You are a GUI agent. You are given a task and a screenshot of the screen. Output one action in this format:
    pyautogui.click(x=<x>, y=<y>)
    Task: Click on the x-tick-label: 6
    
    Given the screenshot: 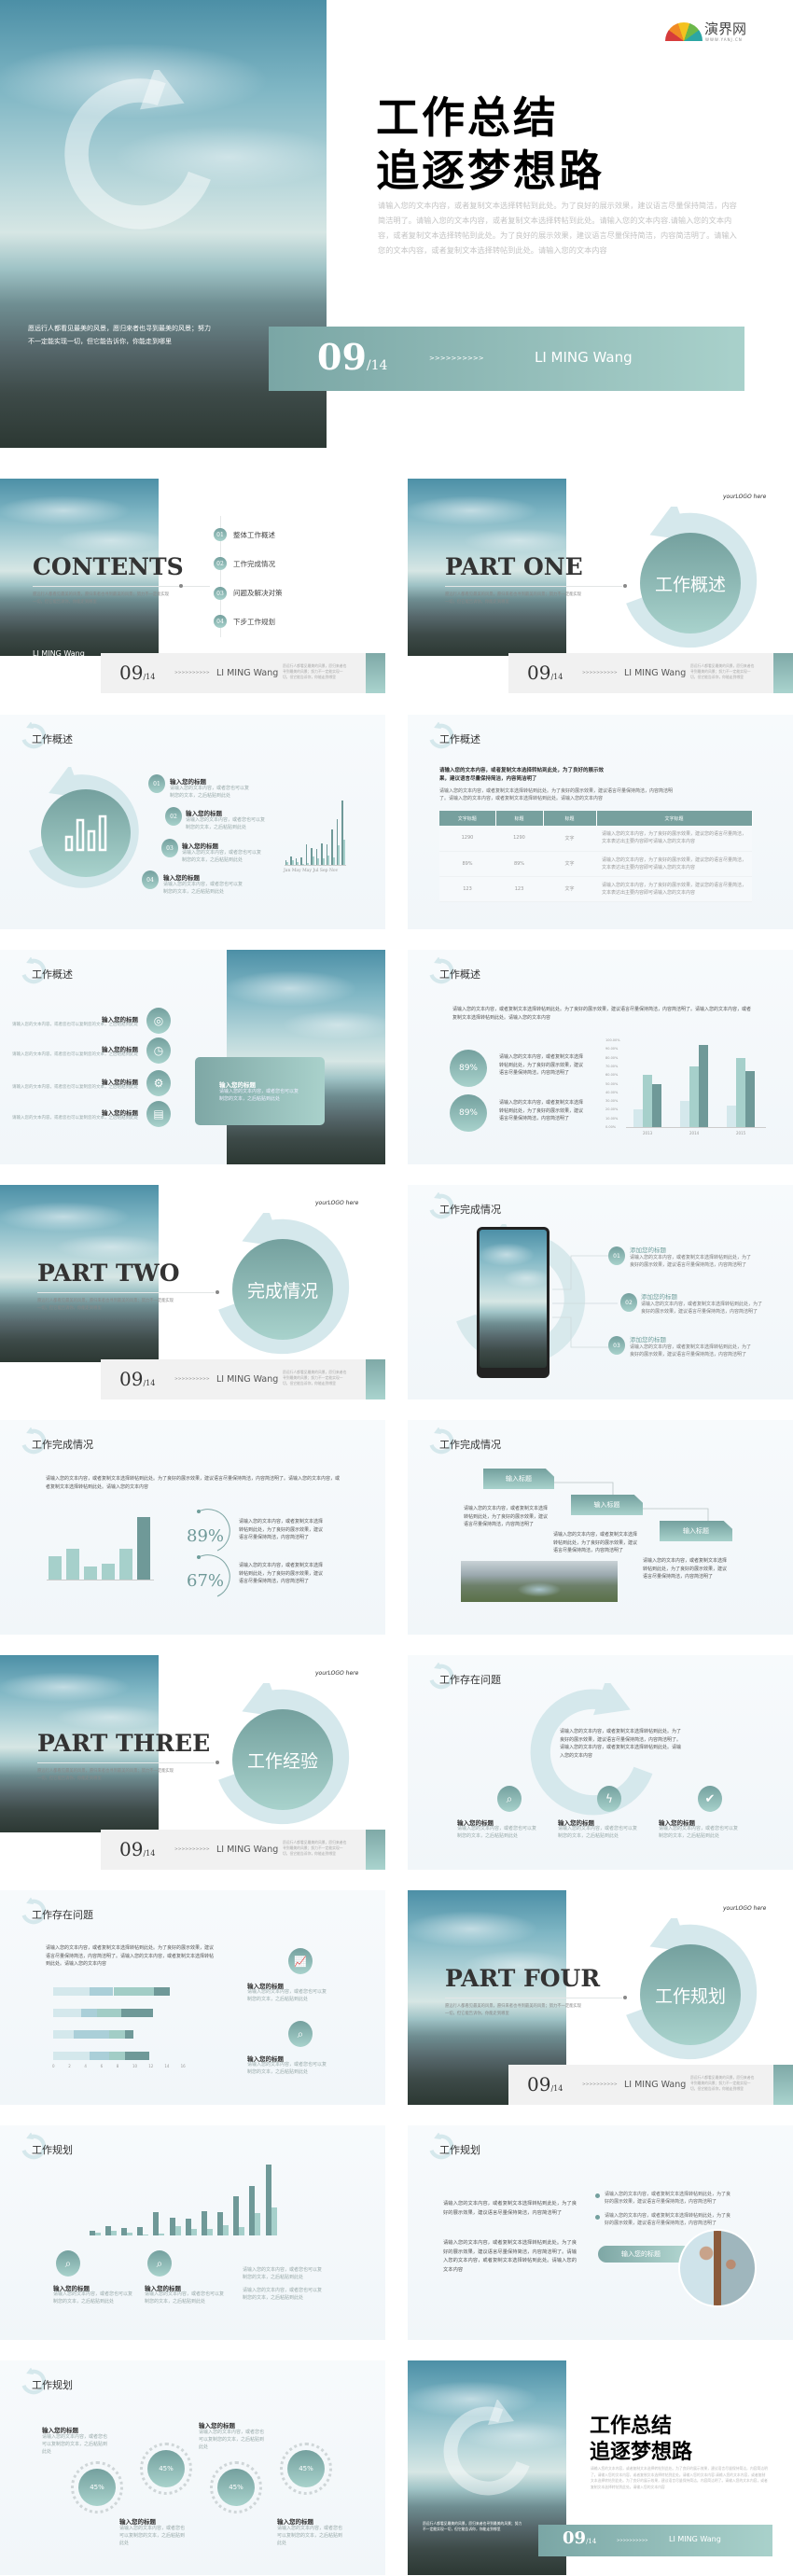 What is the action you would take?
    pyautogui.click(x=102, y=2066)
    